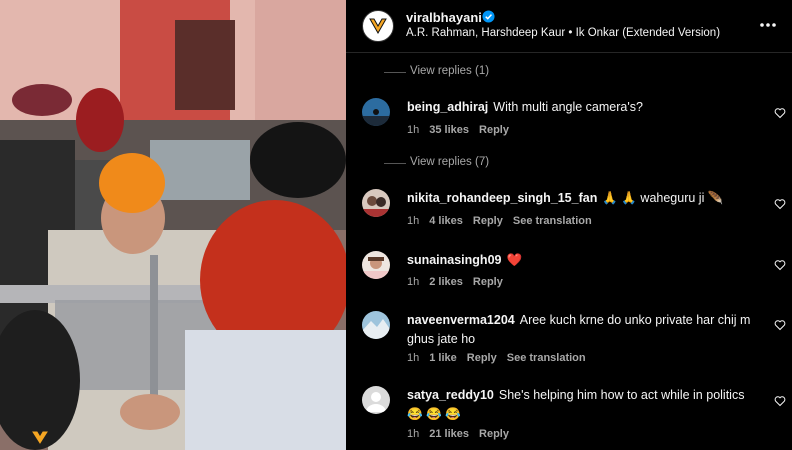 The height and width of the screenshot is (450, 792). I want to click on post-username: viralbhayani, so click(444, 17).